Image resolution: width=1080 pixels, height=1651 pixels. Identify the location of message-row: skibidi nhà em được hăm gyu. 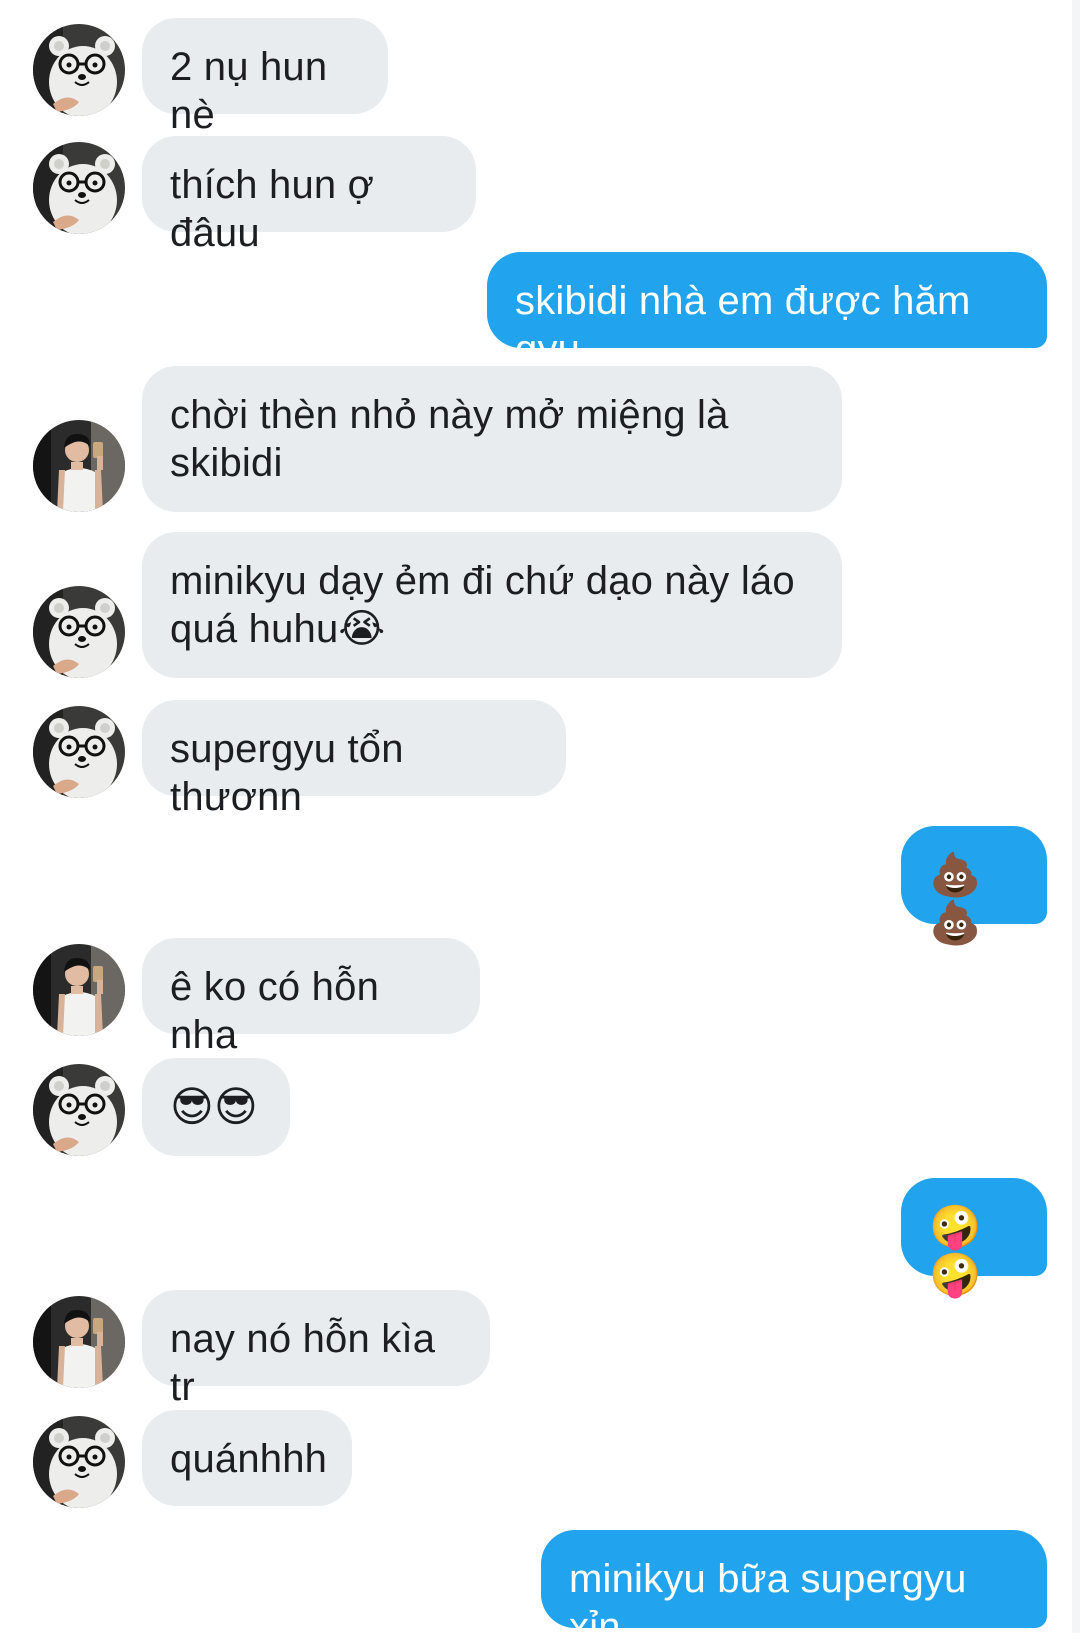
(540, 311).